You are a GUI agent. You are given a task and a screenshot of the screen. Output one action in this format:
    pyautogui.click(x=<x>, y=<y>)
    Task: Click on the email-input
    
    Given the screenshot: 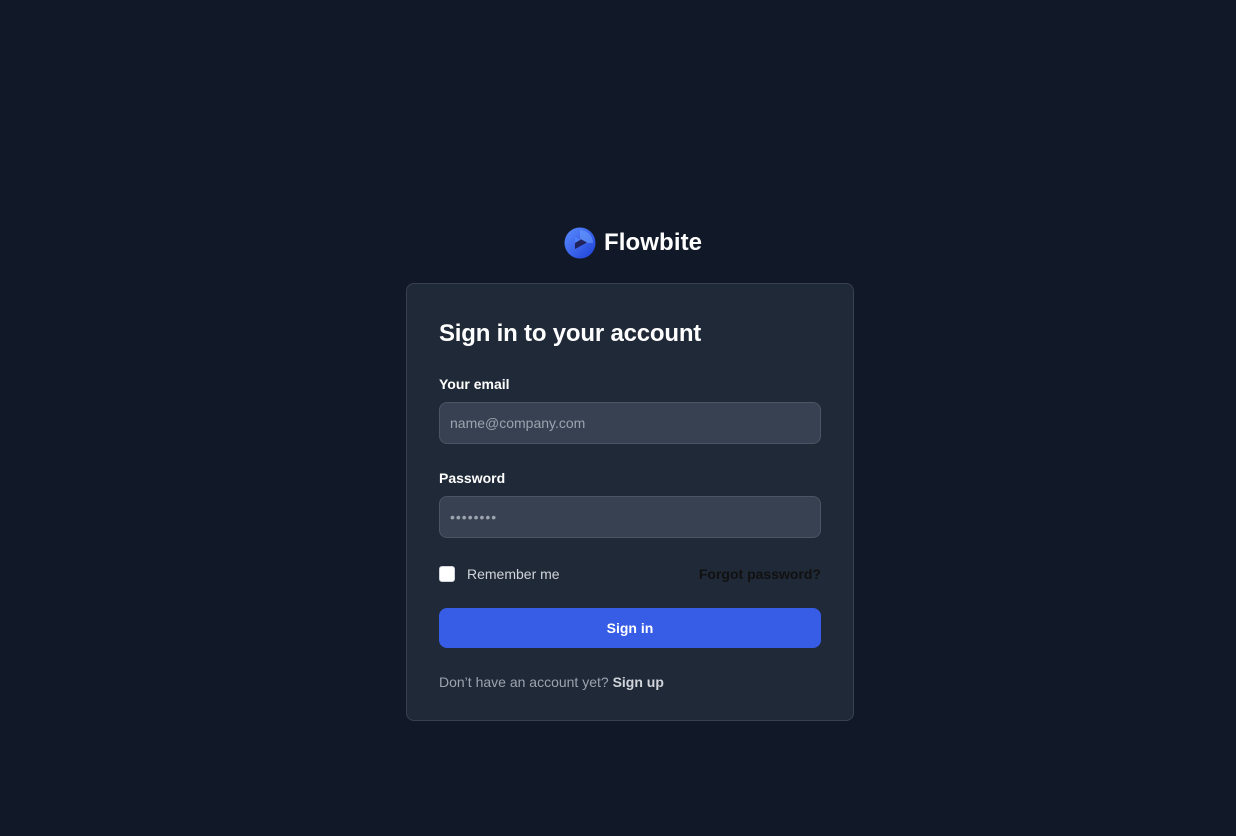 What is the action you would take?
    pyautogui.click(x=630, y=423)
    